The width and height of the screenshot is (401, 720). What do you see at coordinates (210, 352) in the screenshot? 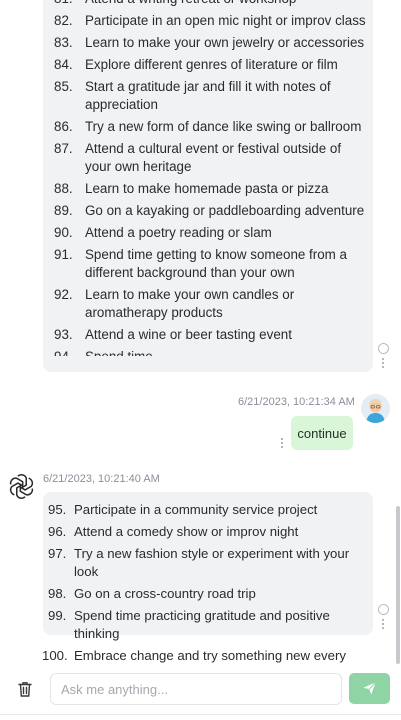
I see `list-item: 94.Spend time` at bounding box center [210, 352].